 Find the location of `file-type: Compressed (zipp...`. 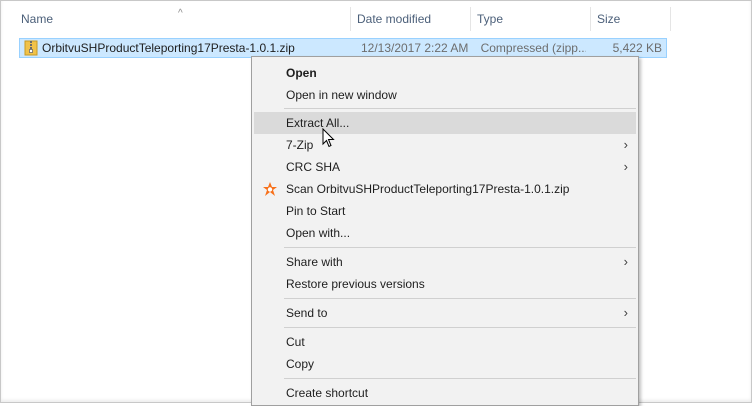

file-type: Compressed (zipp... is located at coordinates (533, 48).